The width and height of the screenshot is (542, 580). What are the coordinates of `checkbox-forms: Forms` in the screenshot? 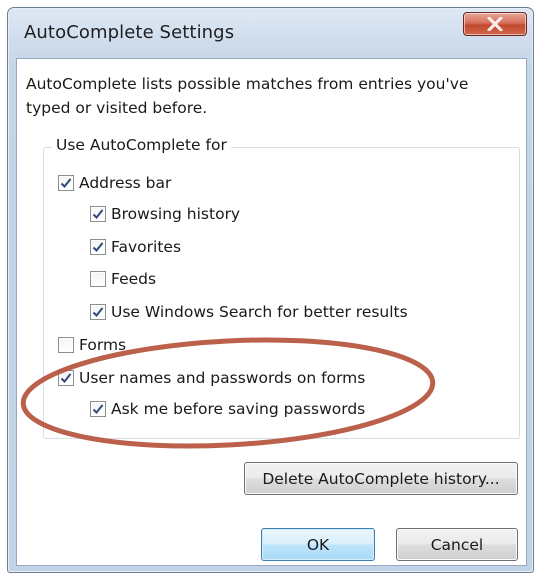 It's located at (92, 345).